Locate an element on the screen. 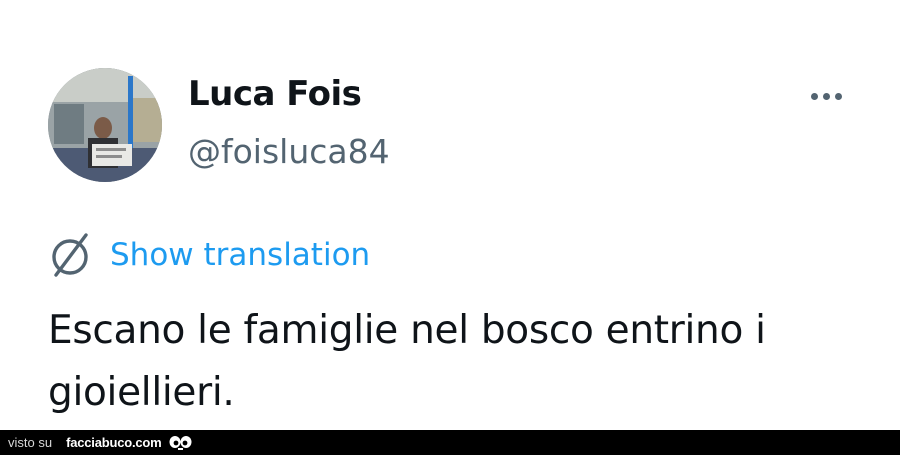 This screenshot has width=900, height=455. more-horizontal-icon is located at coordinates (814, 96).